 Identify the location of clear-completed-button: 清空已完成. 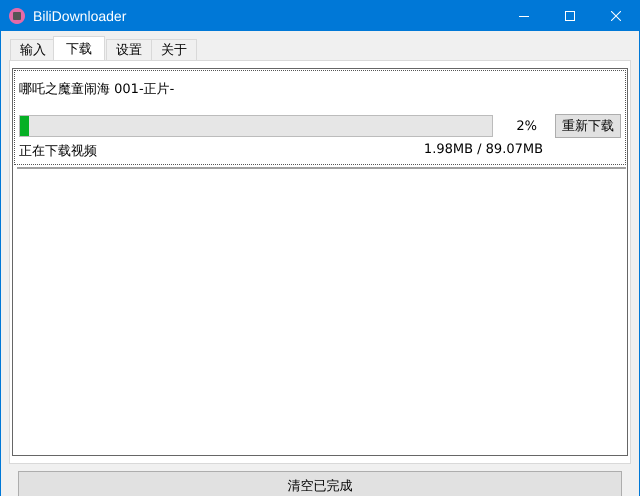
(320, 483).